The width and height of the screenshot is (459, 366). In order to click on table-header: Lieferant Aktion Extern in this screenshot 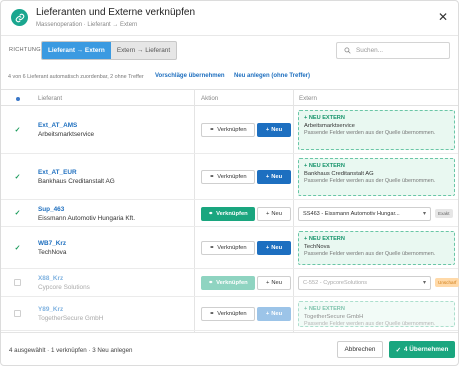, I will do `click(229, 97)`.